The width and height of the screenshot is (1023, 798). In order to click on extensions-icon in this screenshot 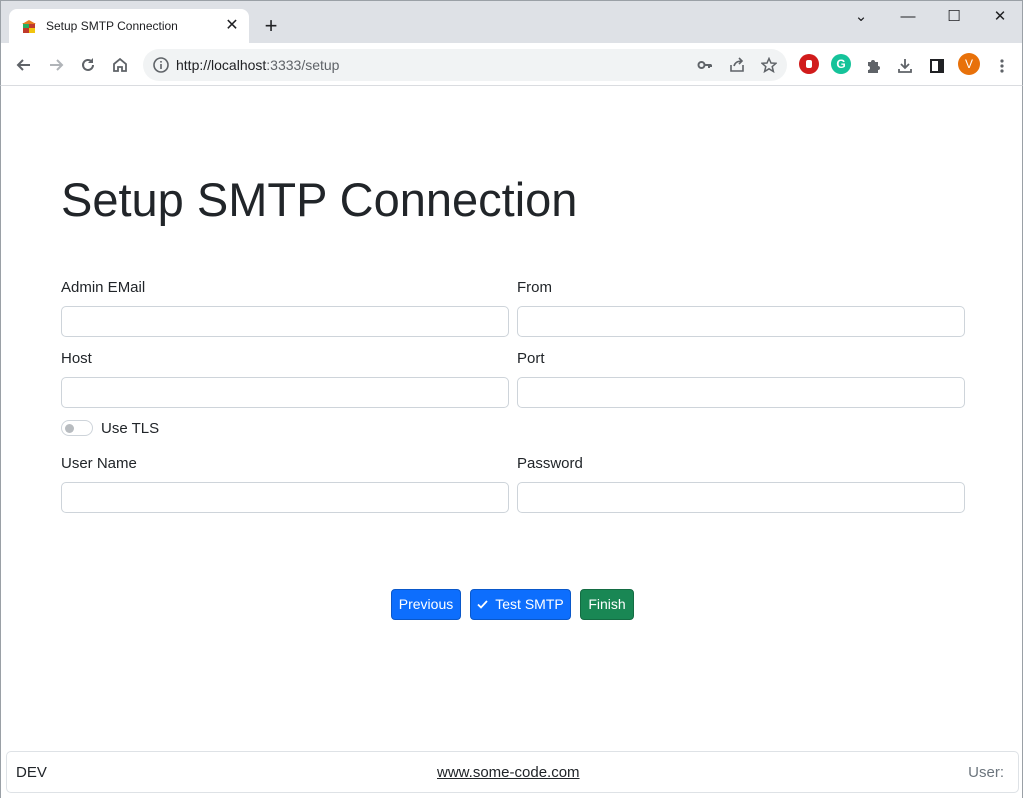, I will do `click(873, 66)`.